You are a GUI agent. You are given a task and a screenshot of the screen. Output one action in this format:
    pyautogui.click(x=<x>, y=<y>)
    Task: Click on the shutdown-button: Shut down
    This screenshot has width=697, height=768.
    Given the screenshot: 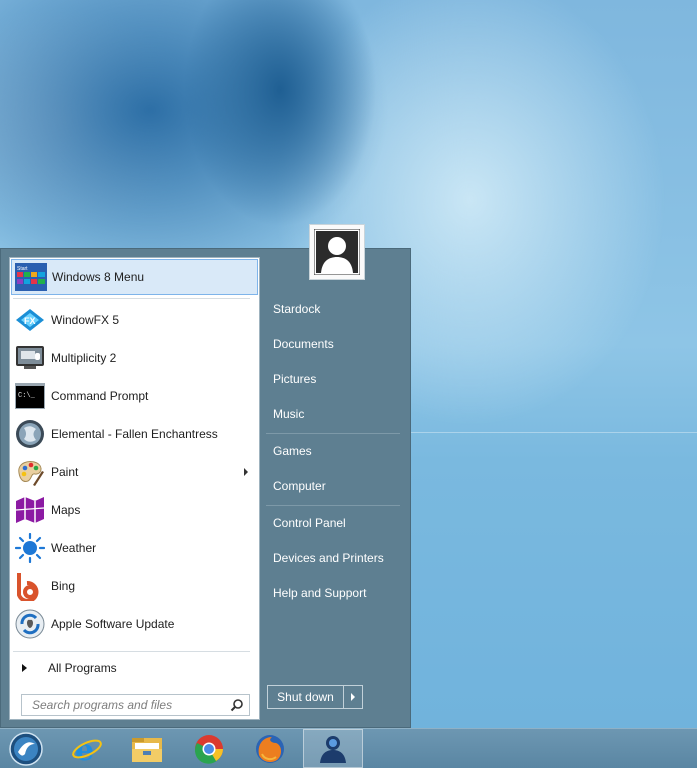 What is the action you would take?
    pyautogui.click(x=306, y=697)
    